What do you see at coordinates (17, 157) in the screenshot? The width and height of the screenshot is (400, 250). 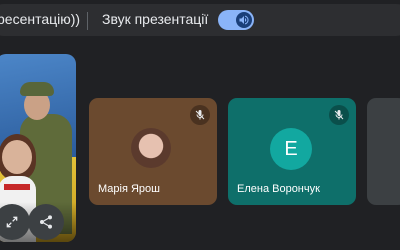 I see `girl-head` at bounding box center [17, 157].